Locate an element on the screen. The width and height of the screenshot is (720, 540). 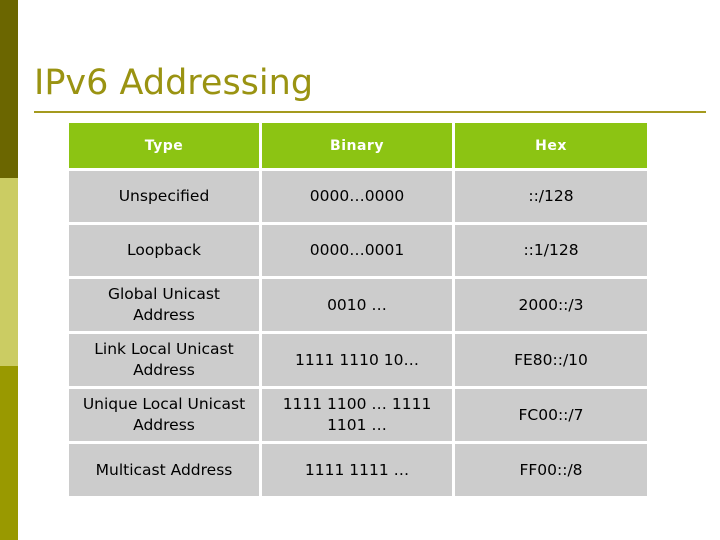
table-row: Unspecified 0000…0000 ::/128 is located at coordinates (358, 196).